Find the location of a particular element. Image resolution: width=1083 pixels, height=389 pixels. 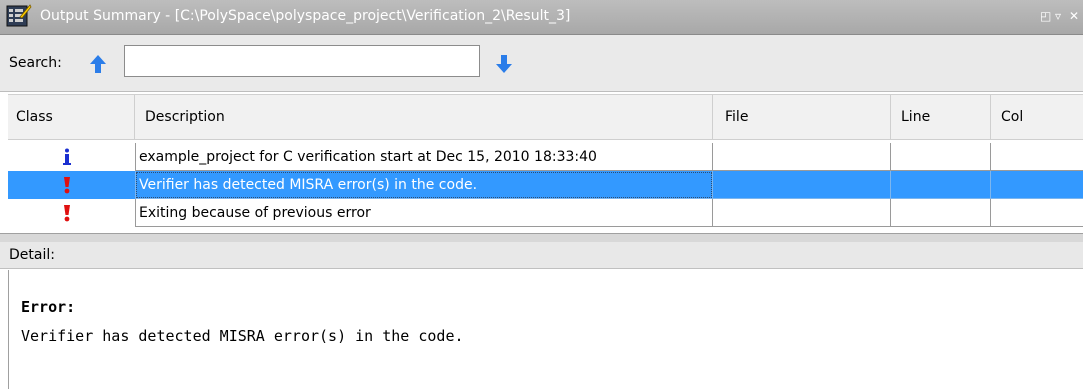

column-header-col: Col is located at coordinates (1037, 117).